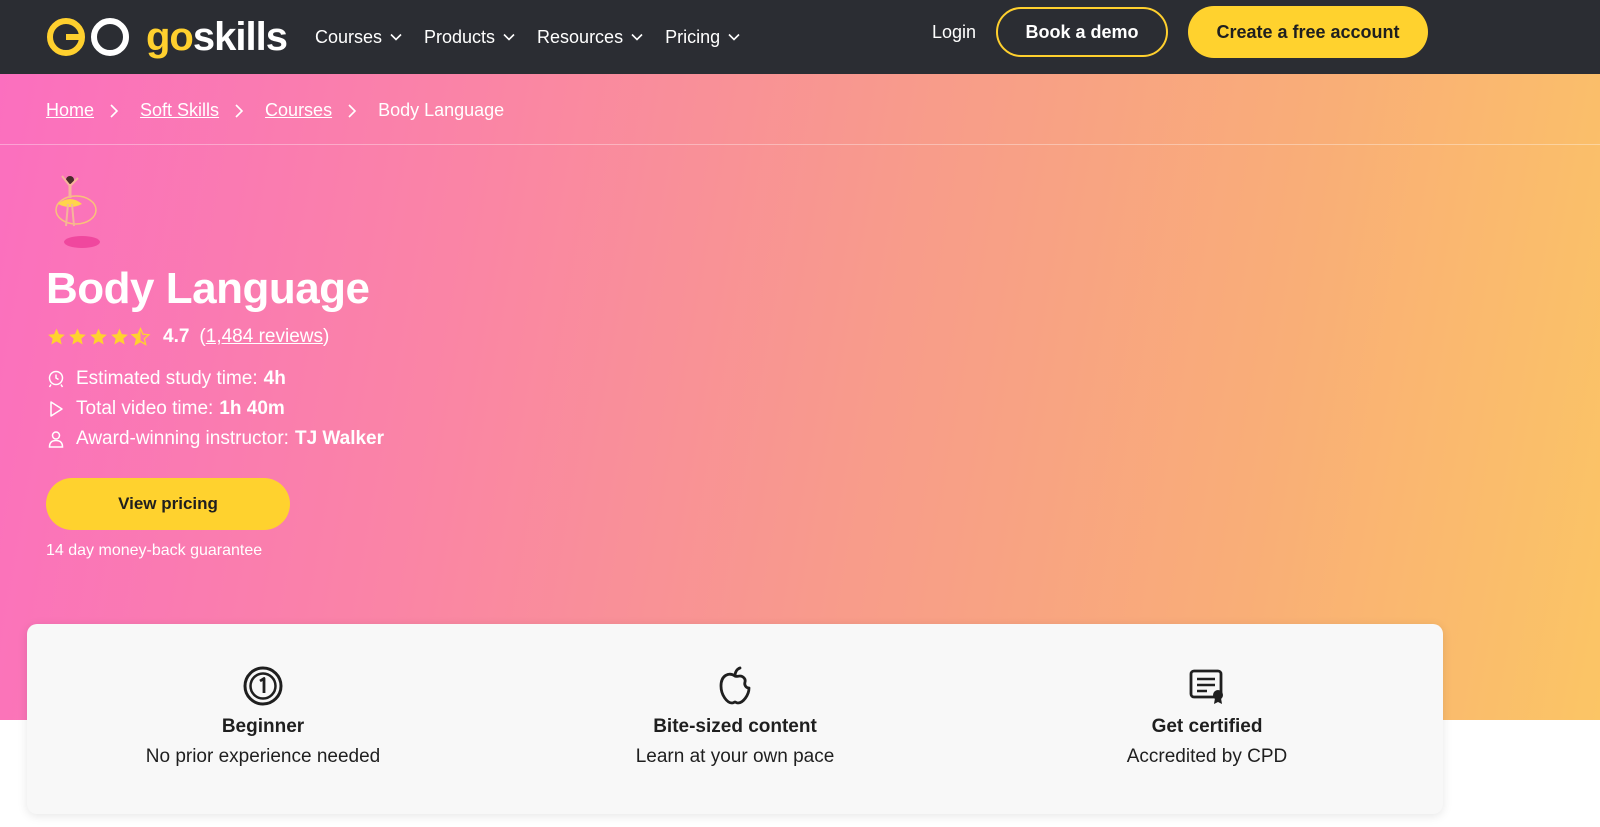 The width and height of the screenshot is (1600, 827). I want to click on ballerina-illustration, so click(77, 211).